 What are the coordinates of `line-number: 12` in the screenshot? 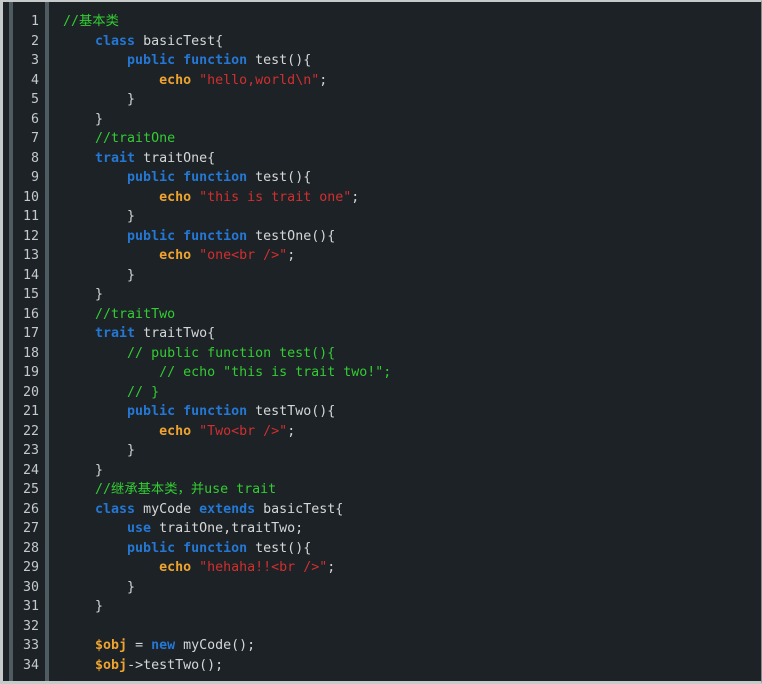 It's located at (26, 237).